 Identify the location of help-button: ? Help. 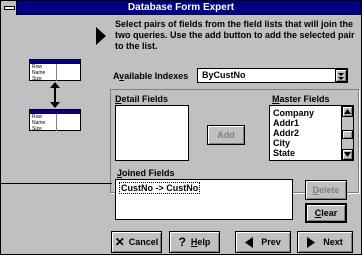
(194, 242).